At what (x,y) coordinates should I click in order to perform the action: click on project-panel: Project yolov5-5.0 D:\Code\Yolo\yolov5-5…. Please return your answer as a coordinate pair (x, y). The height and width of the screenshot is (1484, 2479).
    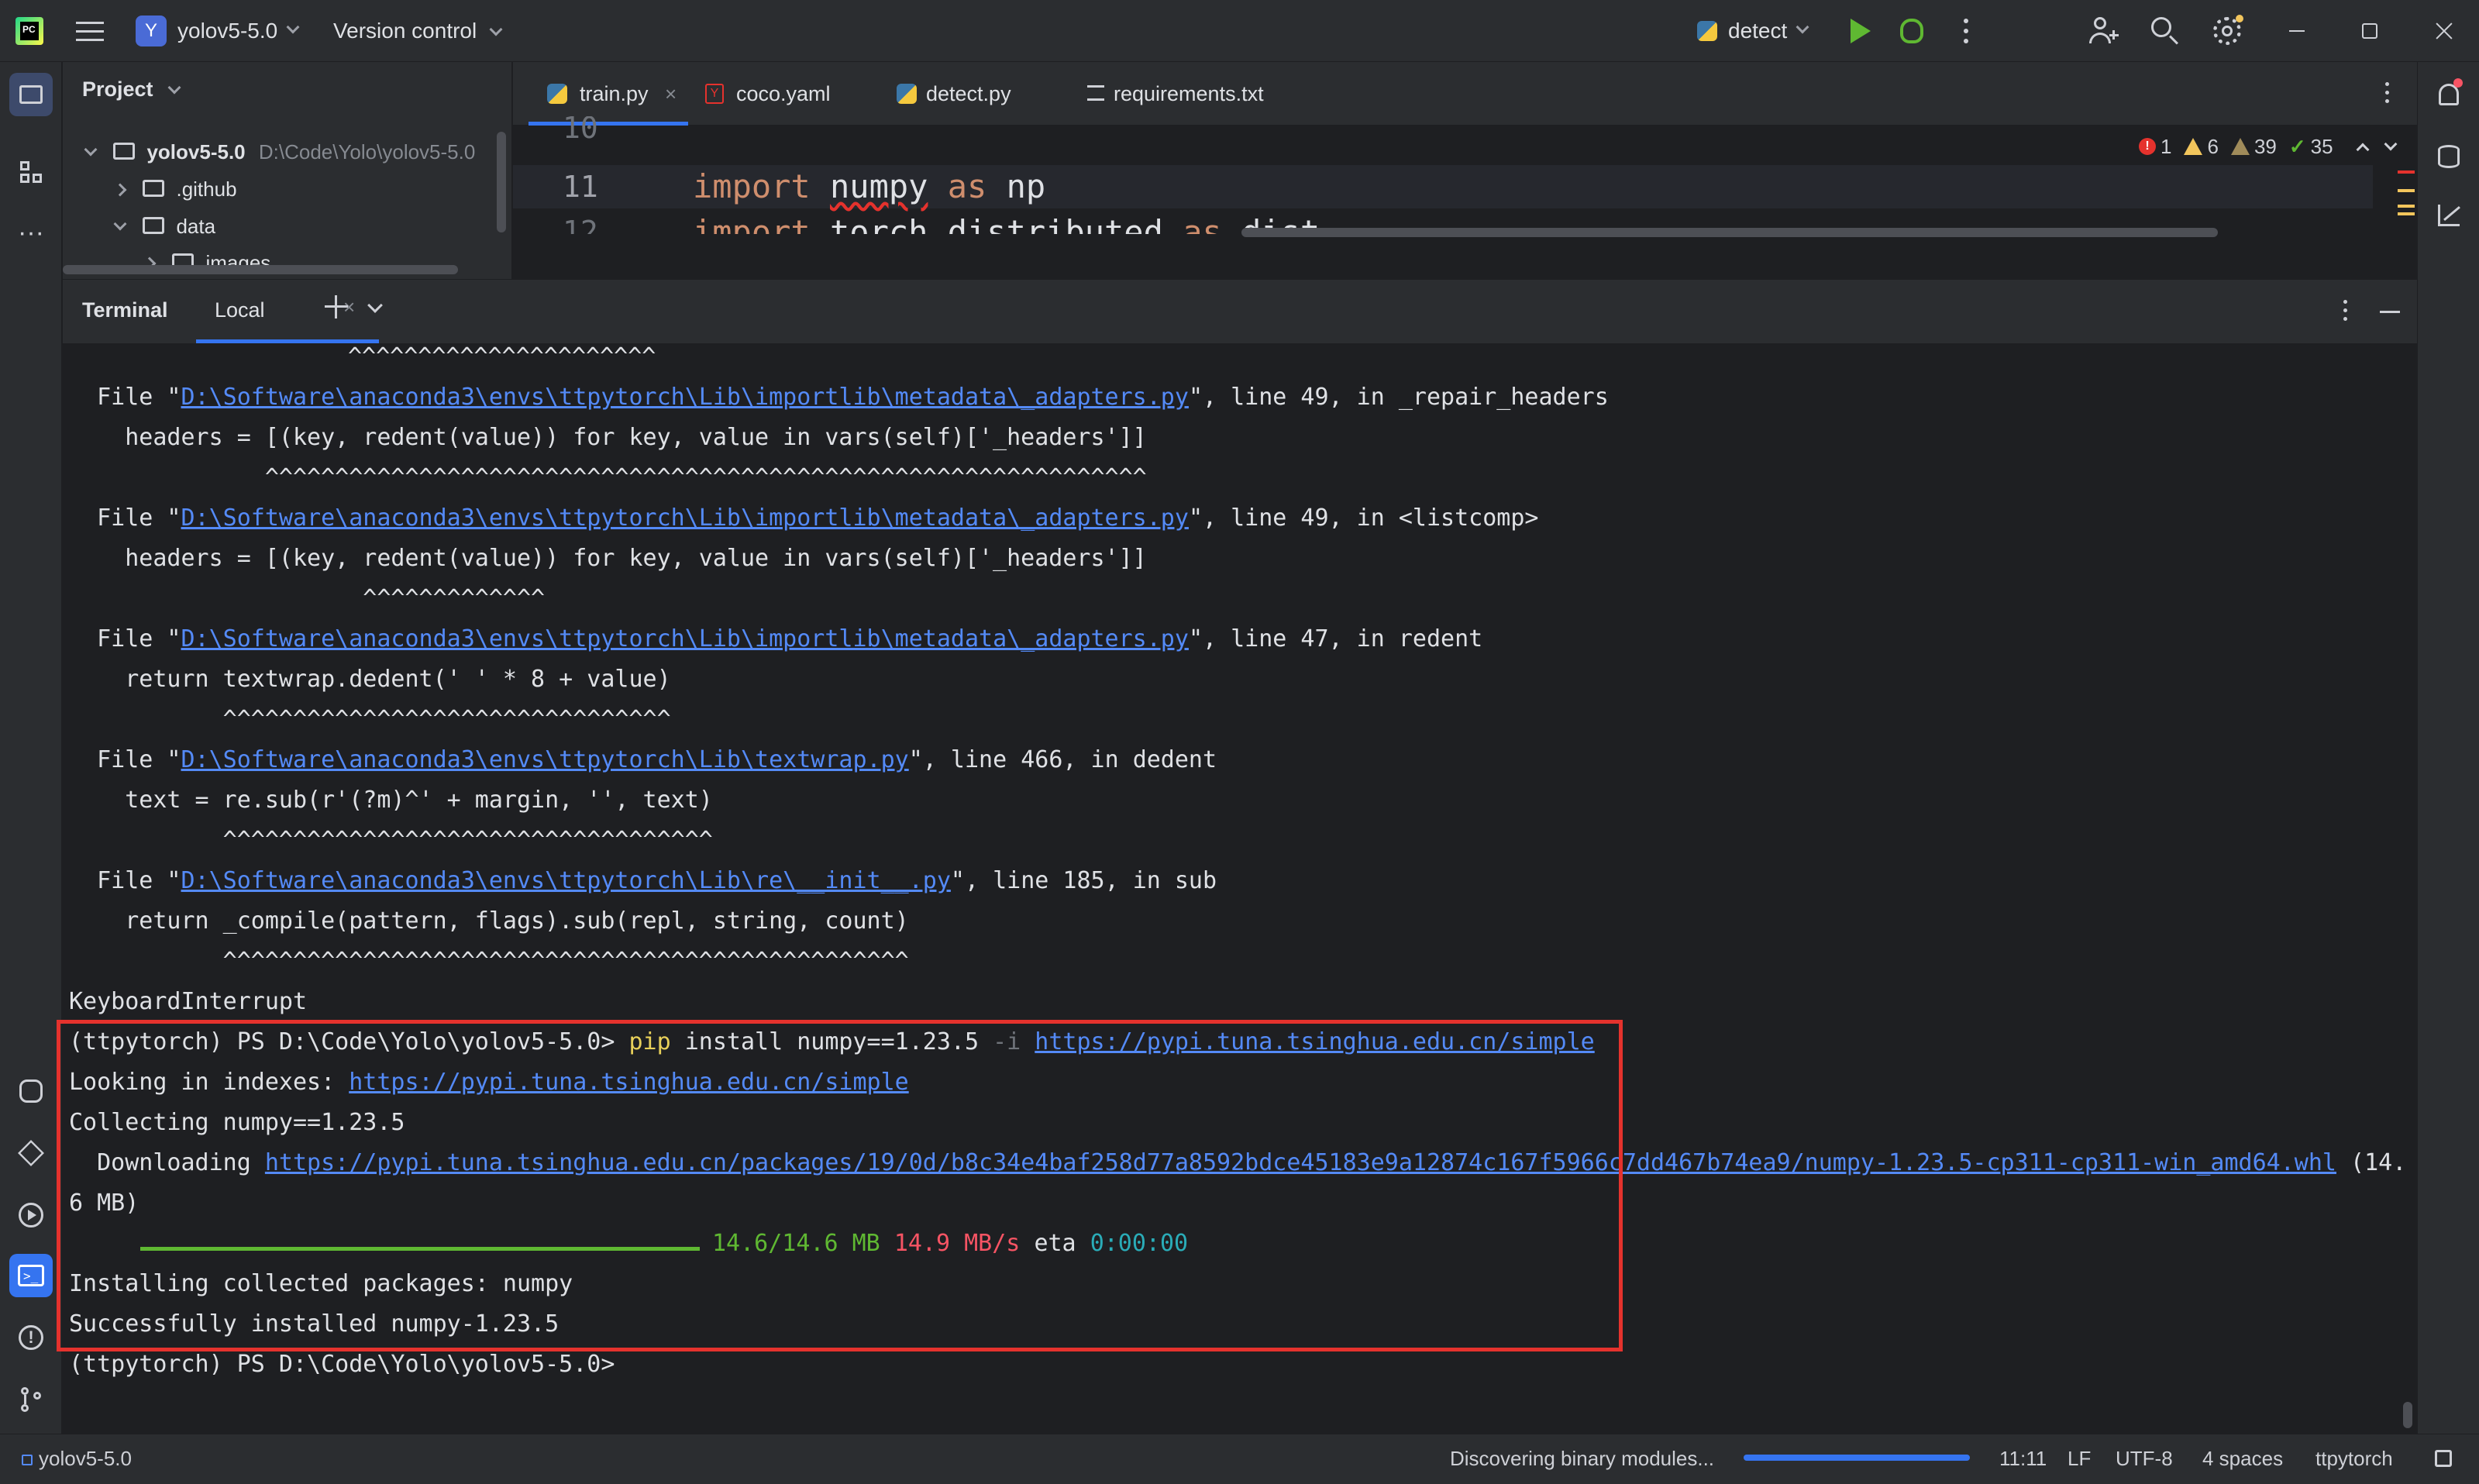
    Looking at the image, I should click on (287, 170).